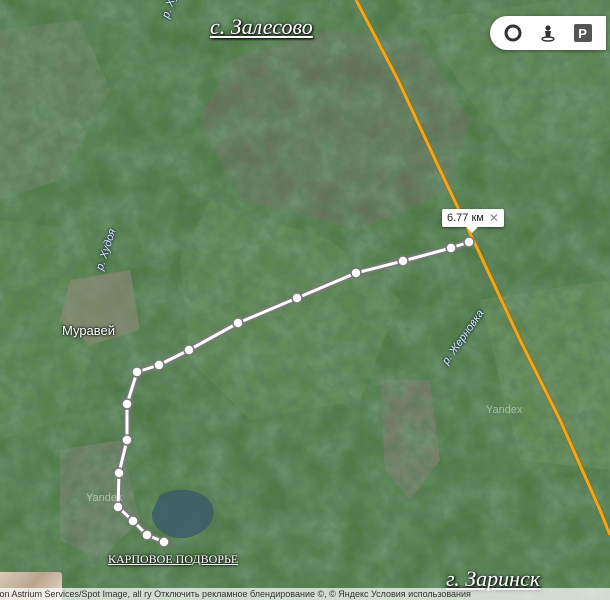 The image size is (610, 600). Describe the element at coordinates (261, 26) in the screenshot. I see `city-label-zalesovo: с. Залесово` at that location.